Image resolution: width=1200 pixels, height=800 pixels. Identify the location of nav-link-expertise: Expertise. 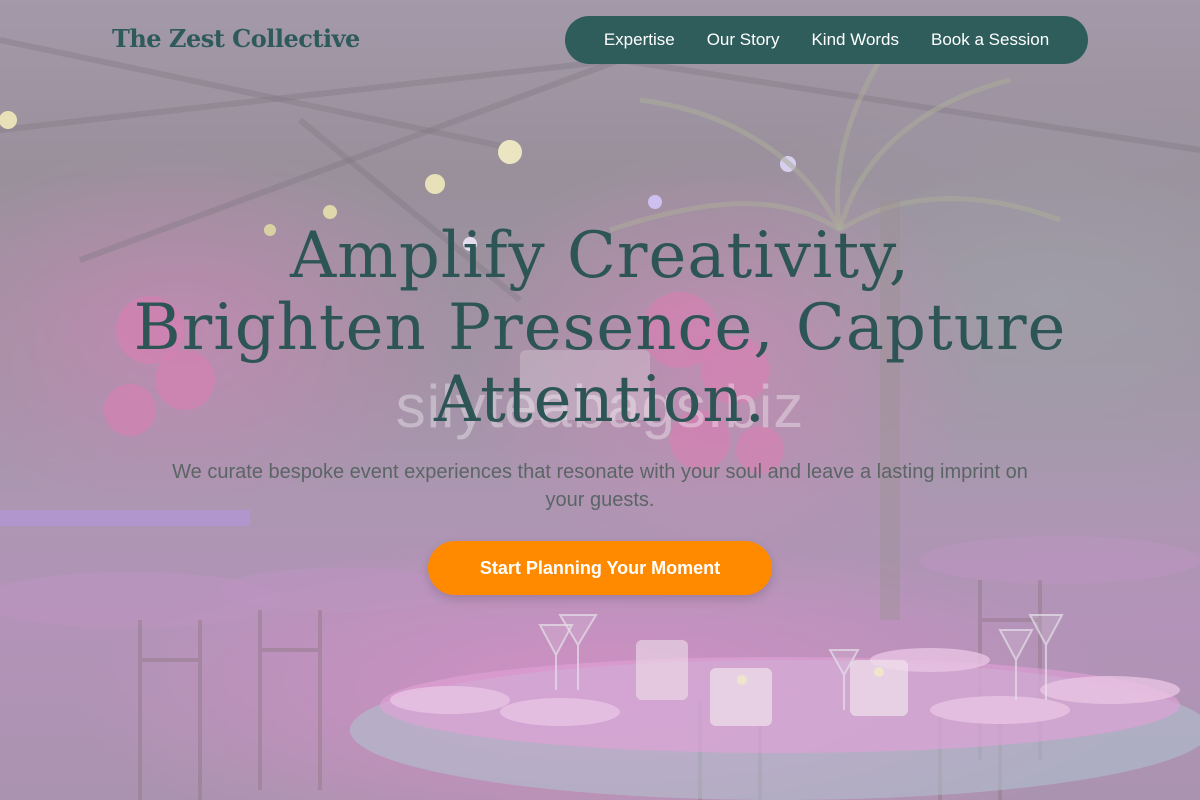
(639, 40).